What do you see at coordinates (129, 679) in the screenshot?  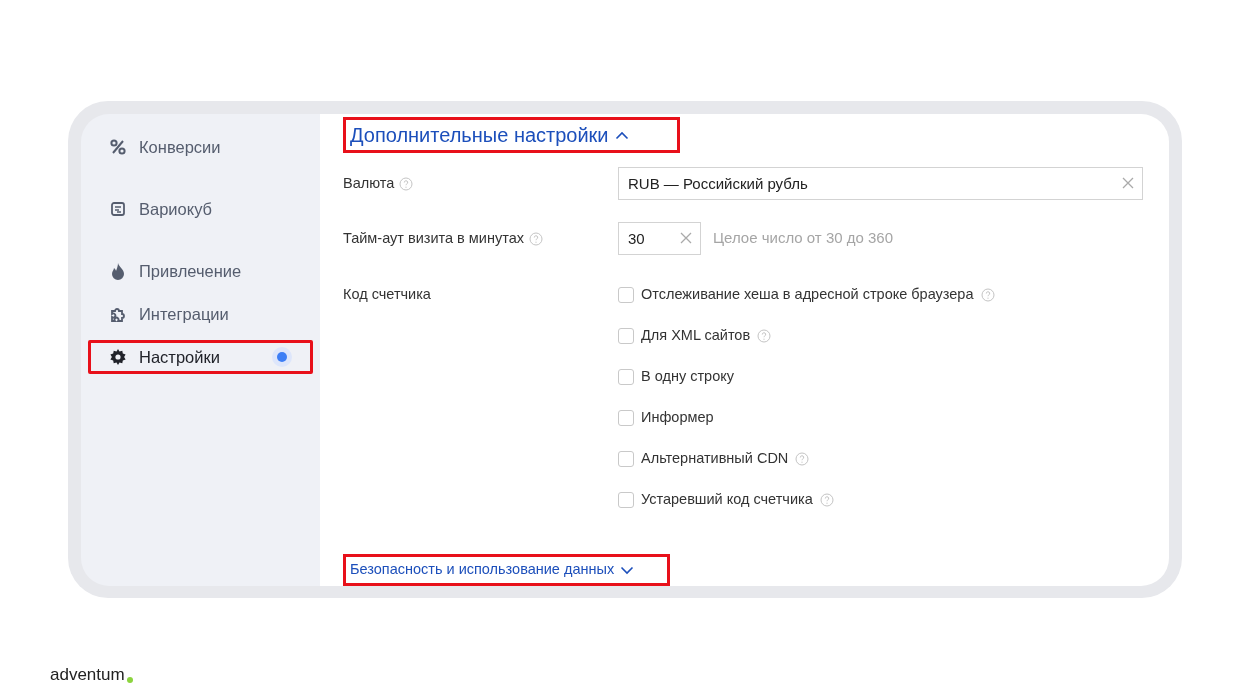 I see `logo-dot-icon` at bounding box center [129, 679].